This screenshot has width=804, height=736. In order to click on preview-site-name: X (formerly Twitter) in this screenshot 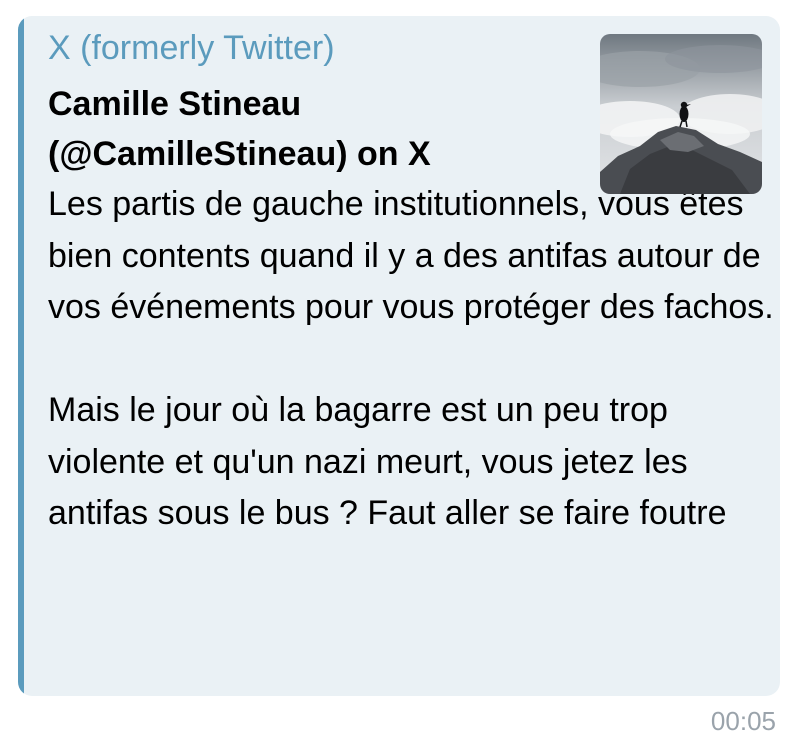, I will do `click(191, 48)`.